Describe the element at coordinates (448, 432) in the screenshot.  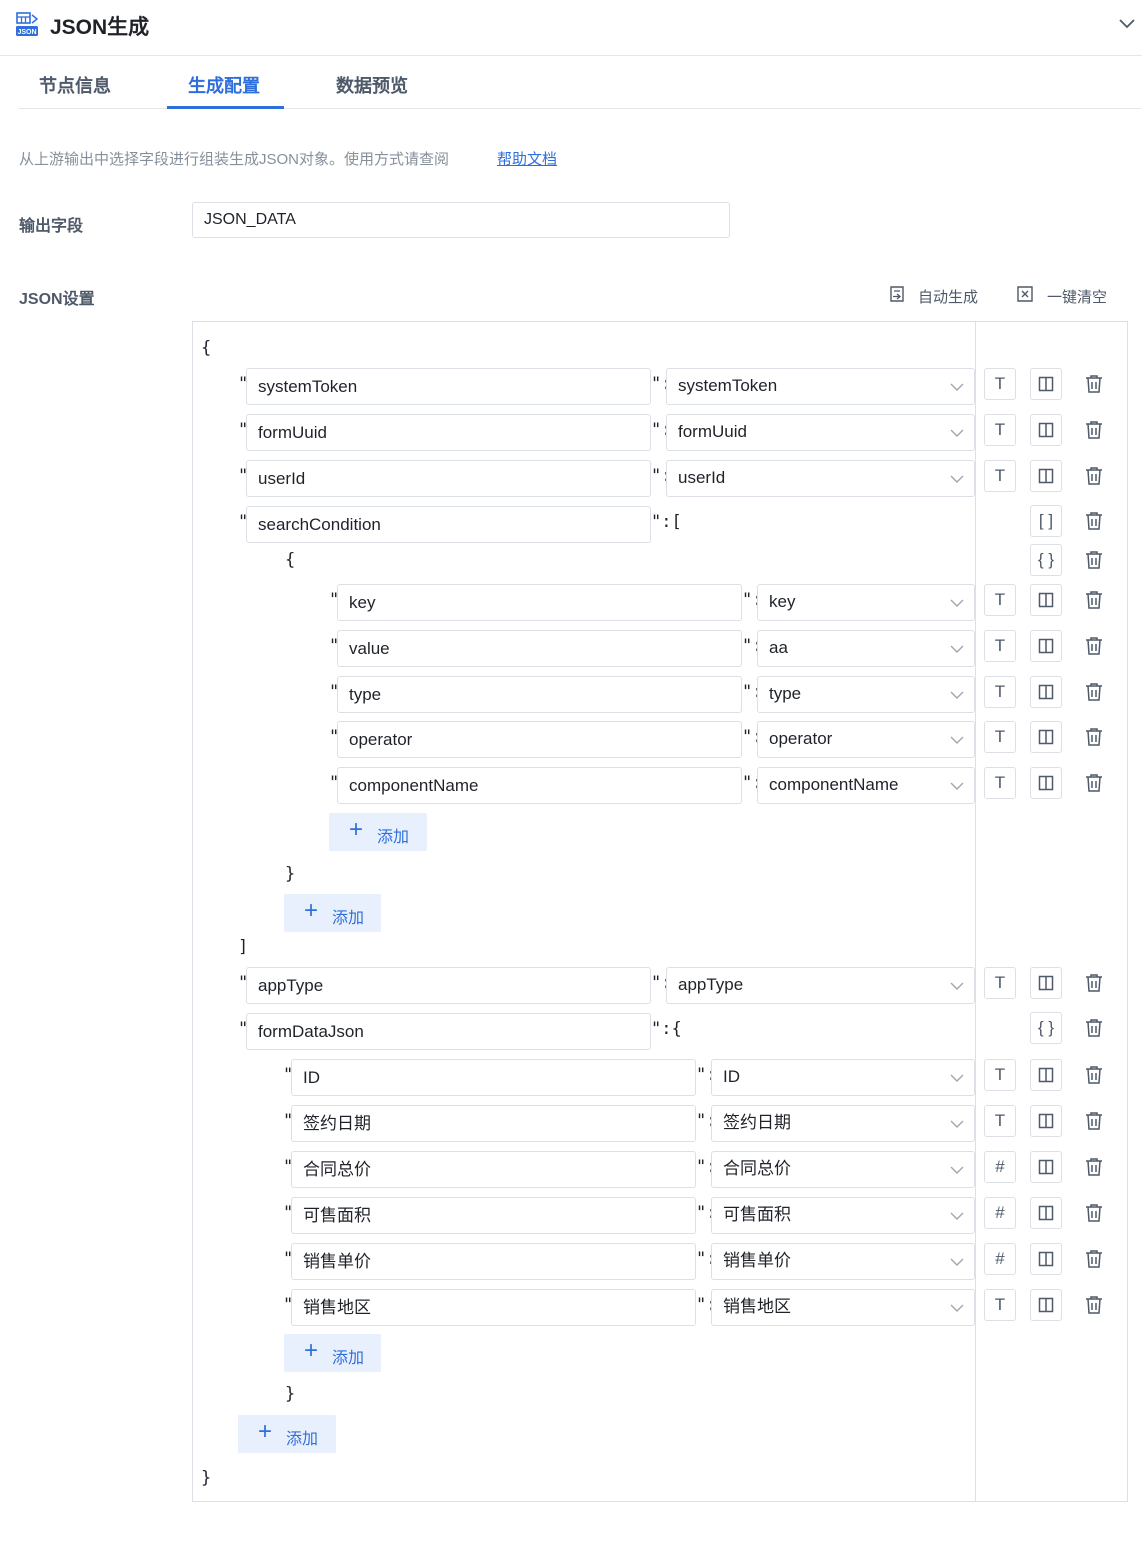
I see `json-key-input: formUuid` at that location.